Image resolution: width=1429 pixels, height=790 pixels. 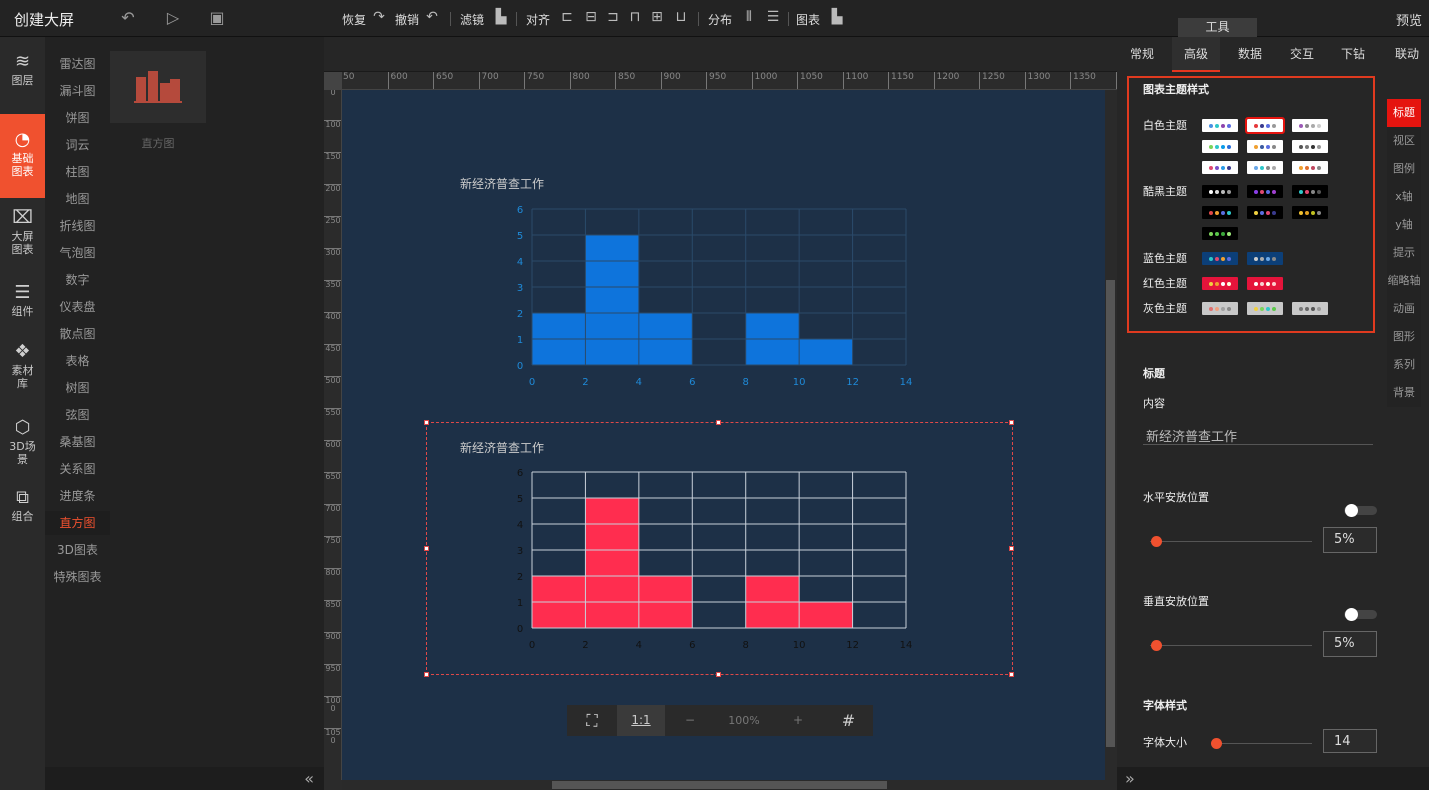 I want to click on tab-3: 交互, so click(x=1302, y=54).